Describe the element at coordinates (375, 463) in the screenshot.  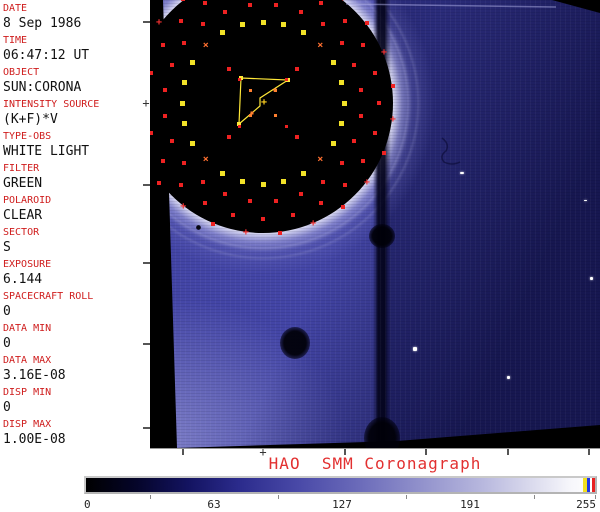
I see `image-title: HAO SMM Coronagraph` at that location.